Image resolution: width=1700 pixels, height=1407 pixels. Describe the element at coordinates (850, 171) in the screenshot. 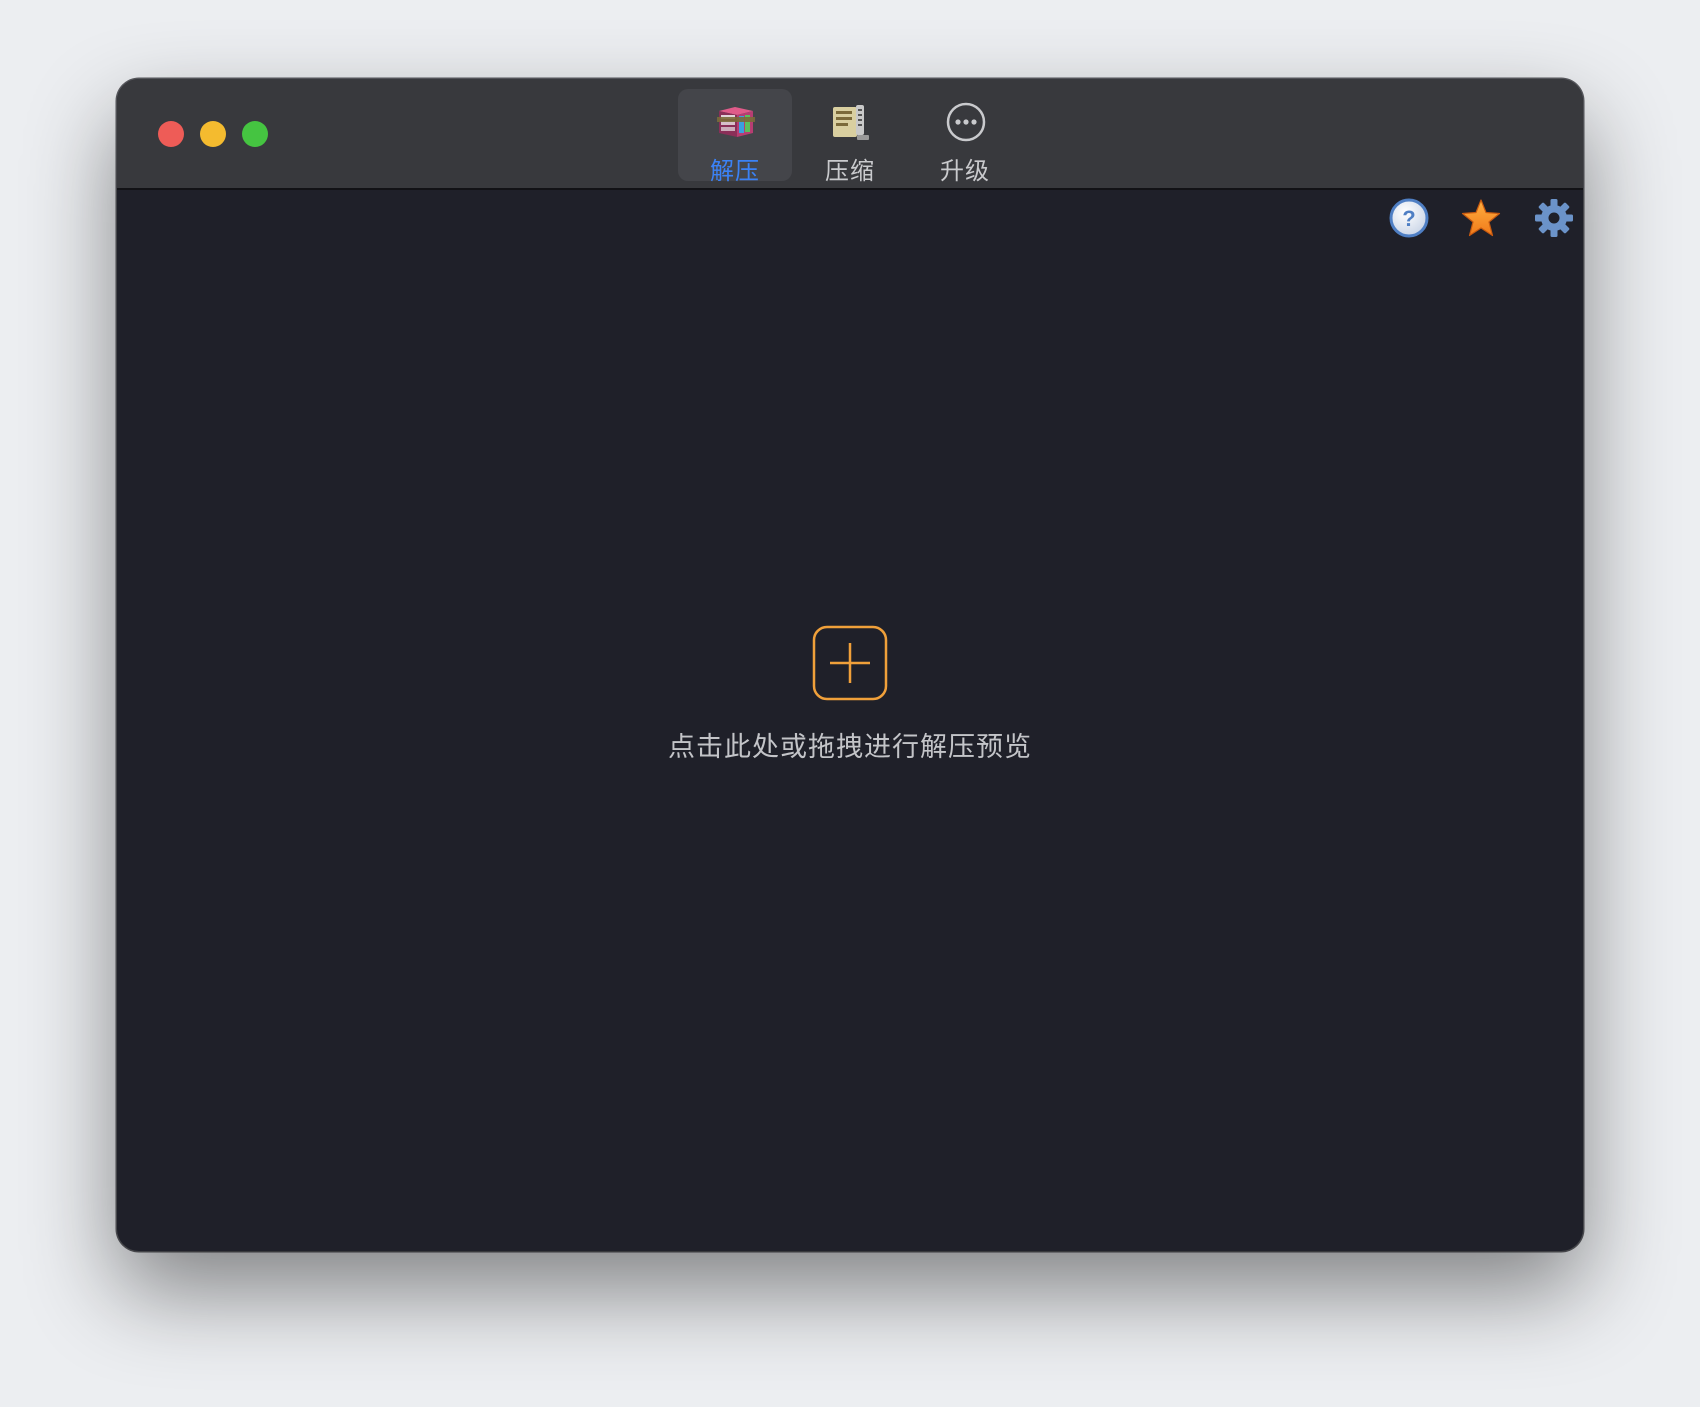

I see `tab-label: 压缩` at that location.